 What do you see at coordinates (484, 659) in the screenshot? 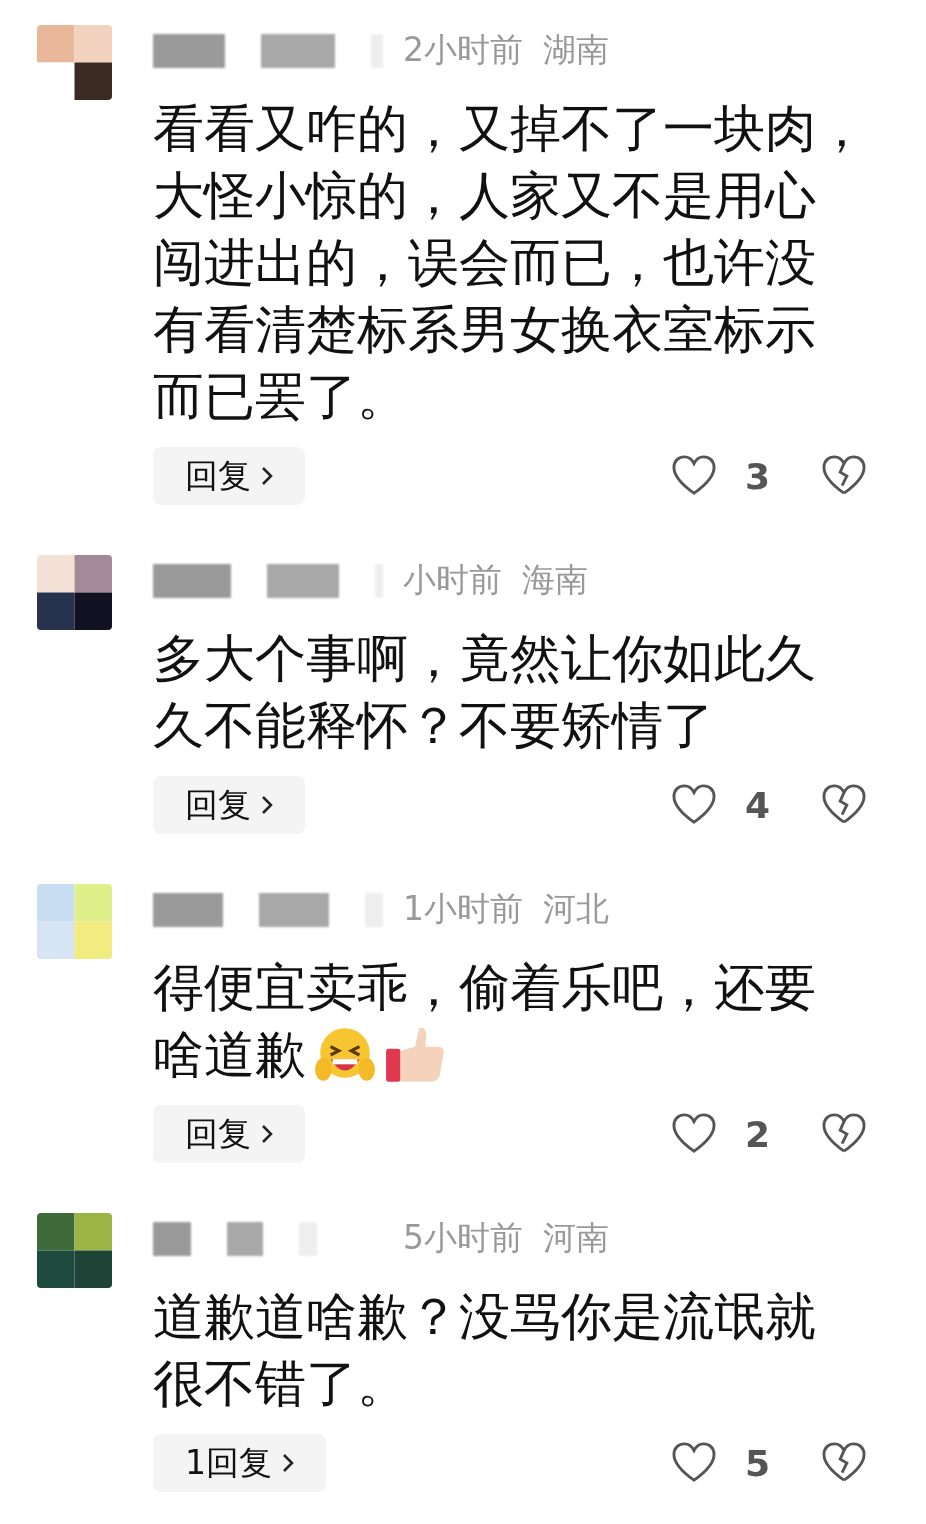
I see `comment-text: 多大个事啊，竟然让你如此久` at bounding box center [484, 659].